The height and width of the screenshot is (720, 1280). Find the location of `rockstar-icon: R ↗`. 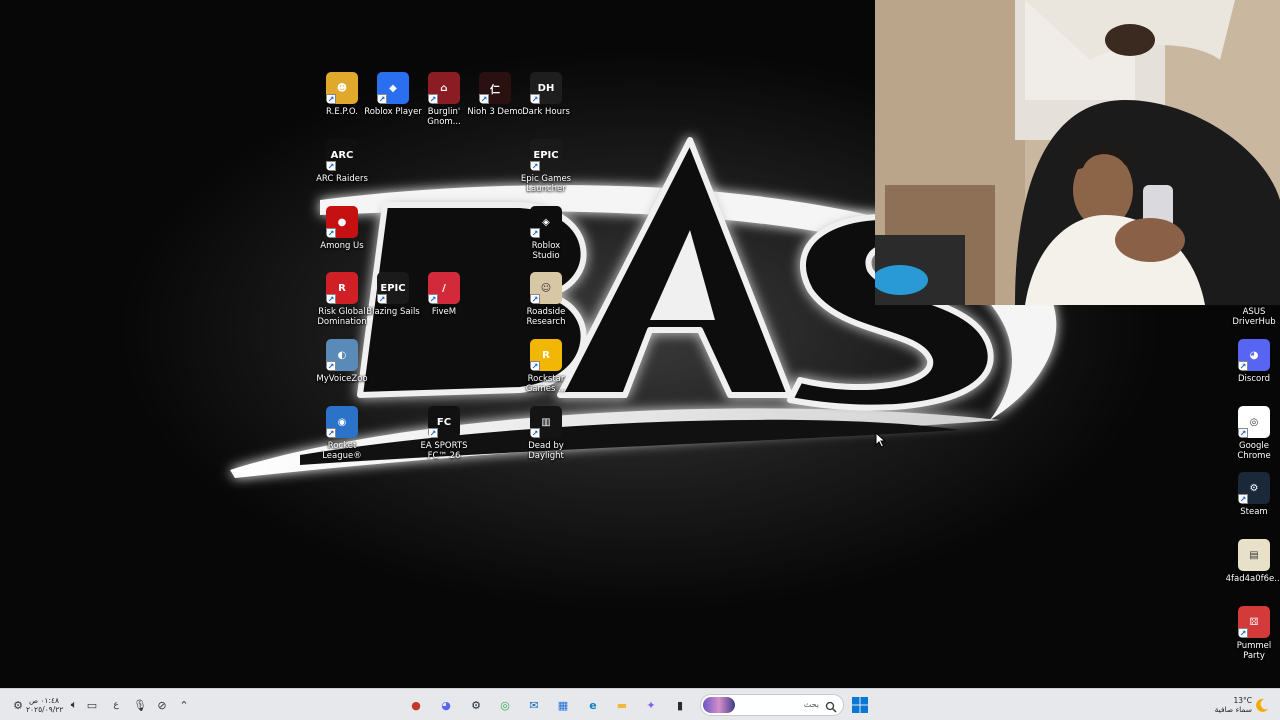

rockstar-icon: R ↗ is located at coordinates (546, 355).